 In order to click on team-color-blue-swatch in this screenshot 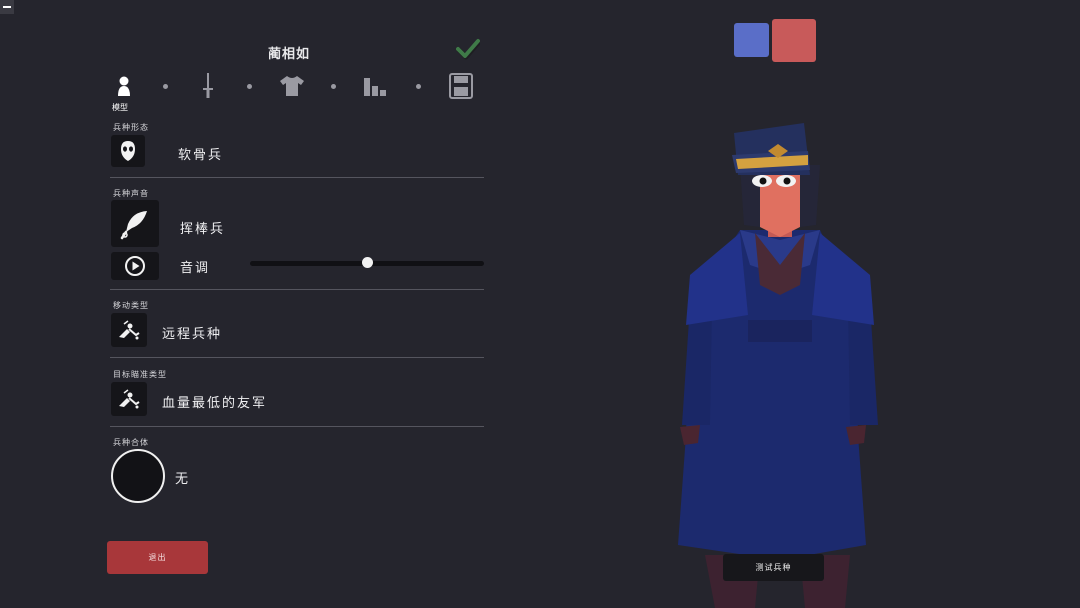, I will do `click(751, 40)`.